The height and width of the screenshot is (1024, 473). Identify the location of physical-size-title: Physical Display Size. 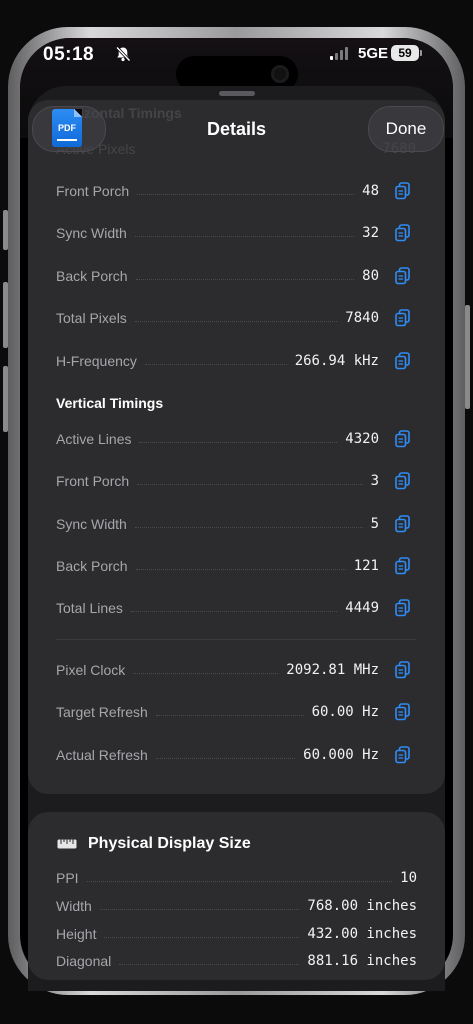
(169, 843).